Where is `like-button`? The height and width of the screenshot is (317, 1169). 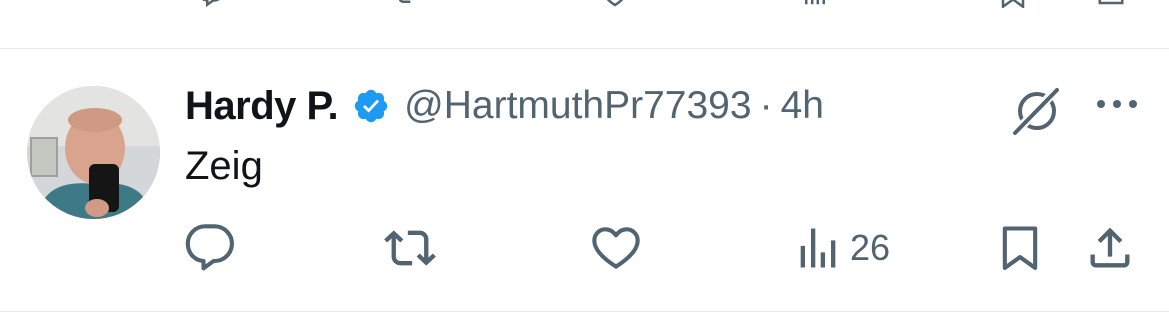
like-button is located at coordinates (619, 248).